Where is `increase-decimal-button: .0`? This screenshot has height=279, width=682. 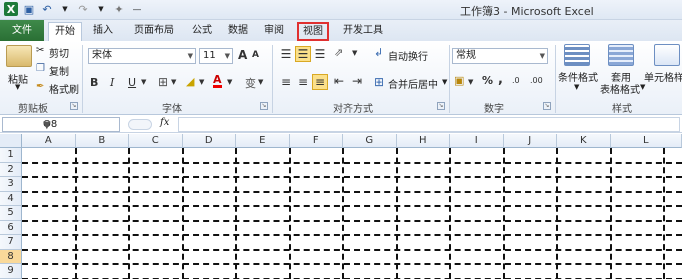
increase-decimal-button: .0 is located at coordinates (516, 80).